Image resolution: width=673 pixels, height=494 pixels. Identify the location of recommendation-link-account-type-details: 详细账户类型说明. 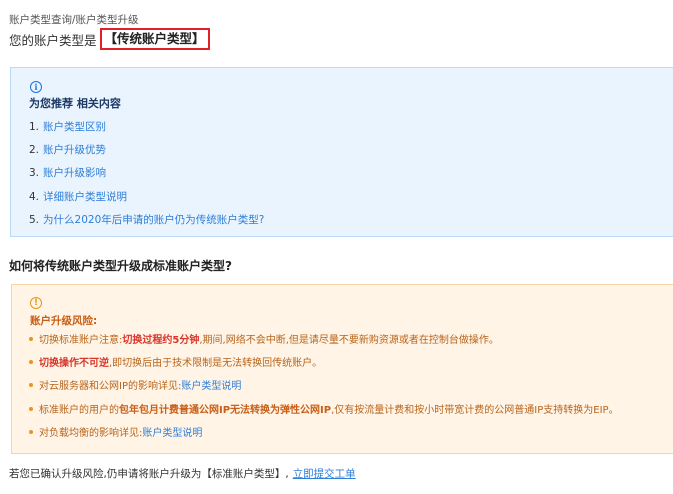
(85, 197).